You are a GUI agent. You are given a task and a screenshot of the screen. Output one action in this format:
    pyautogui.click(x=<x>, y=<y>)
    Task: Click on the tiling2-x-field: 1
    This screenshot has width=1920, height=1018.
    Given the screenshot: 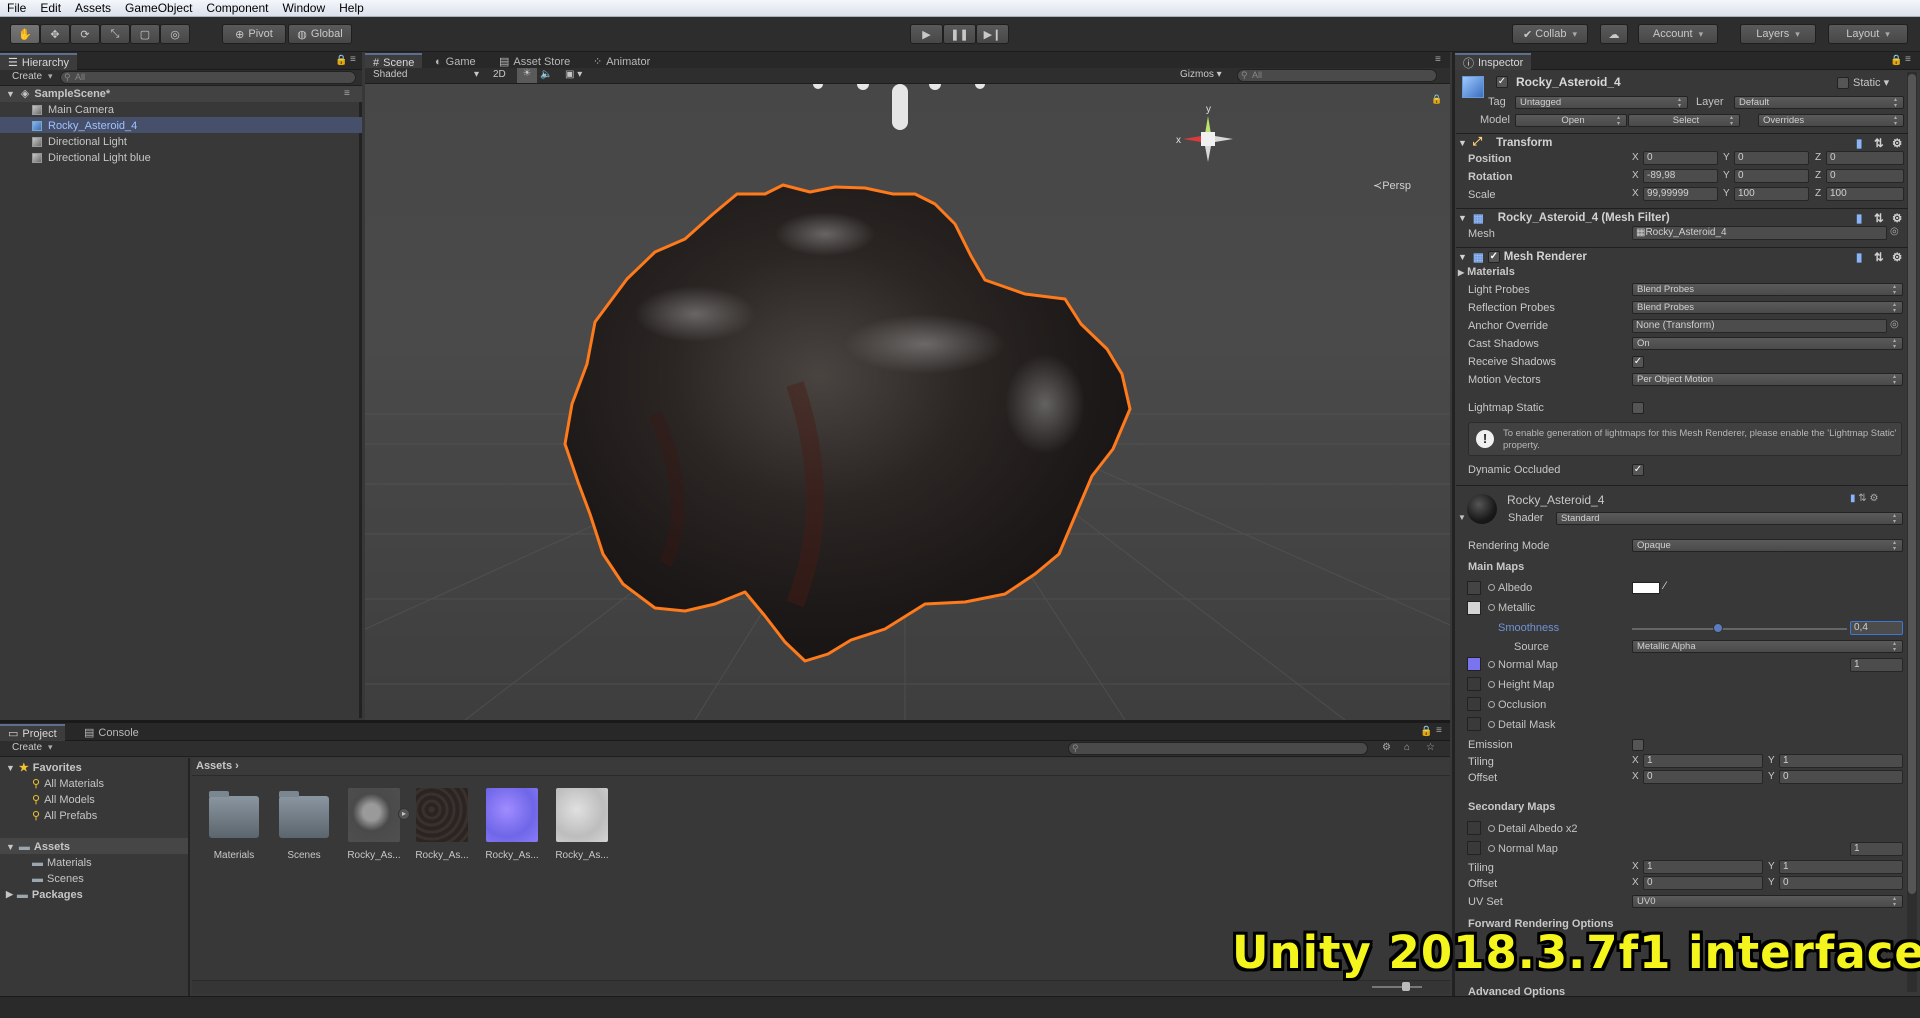 What is the action you would take?
    pyautogui.click(x=1703, y=867)
    